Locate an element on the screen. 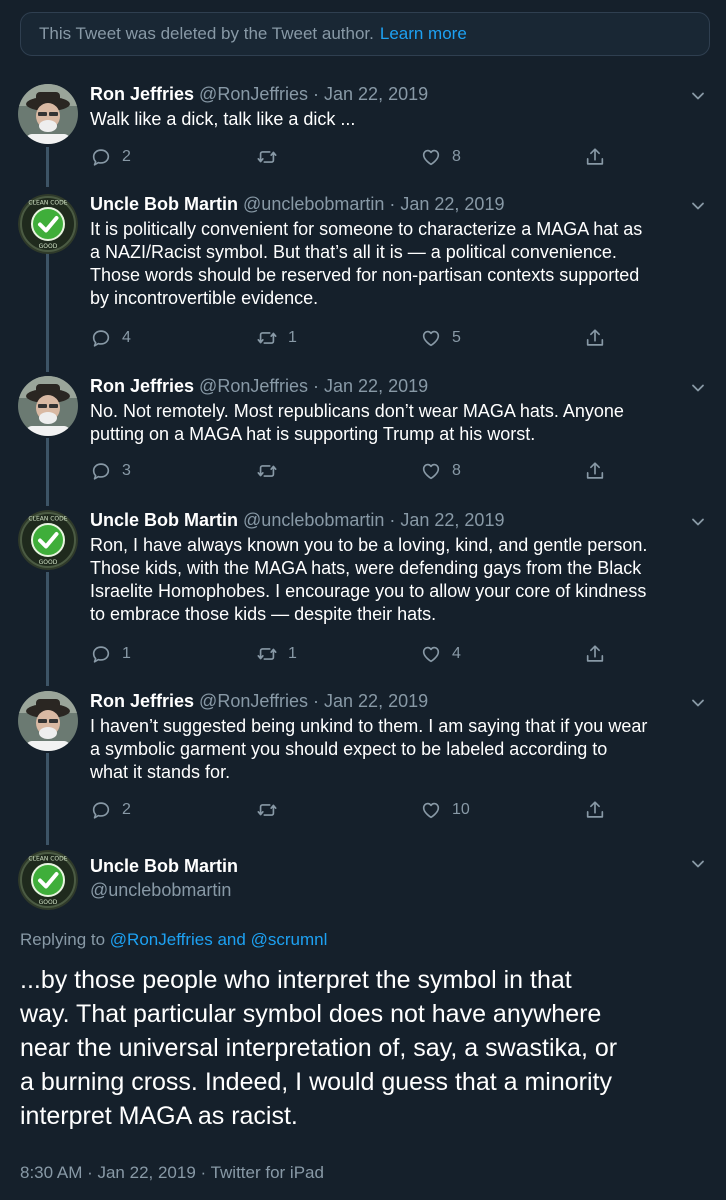 Image resolution: width=726 pixels, height=1200 pixels. like-count: 5 is located at coordinates (456, 337).